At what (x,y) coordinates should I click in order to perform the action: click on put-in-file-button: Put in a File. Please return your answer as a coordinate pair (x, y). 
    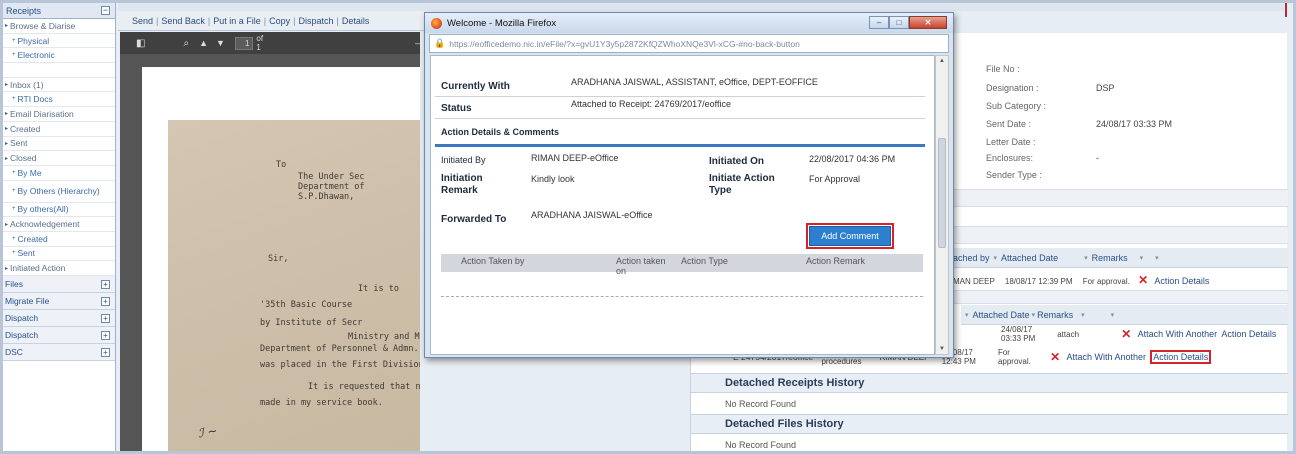
    Looking at the image, I should click on (237, 21).